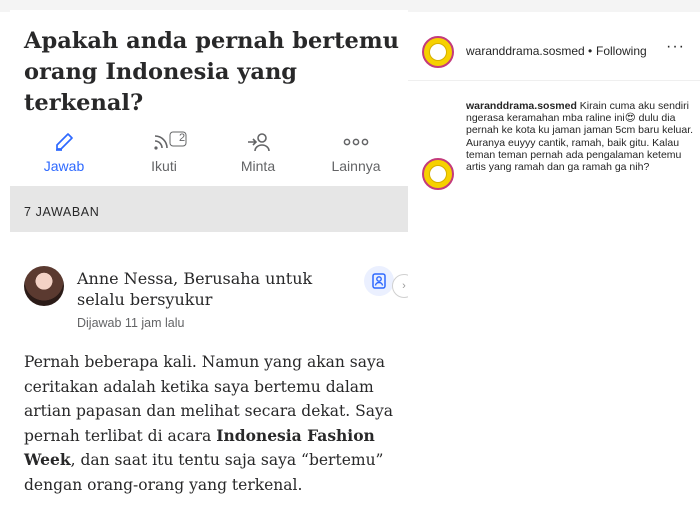  Describe the element at coordinates (131, 323) in the screenshot. I see `answered-time: Dijawab 11 jam lalu` at that location.